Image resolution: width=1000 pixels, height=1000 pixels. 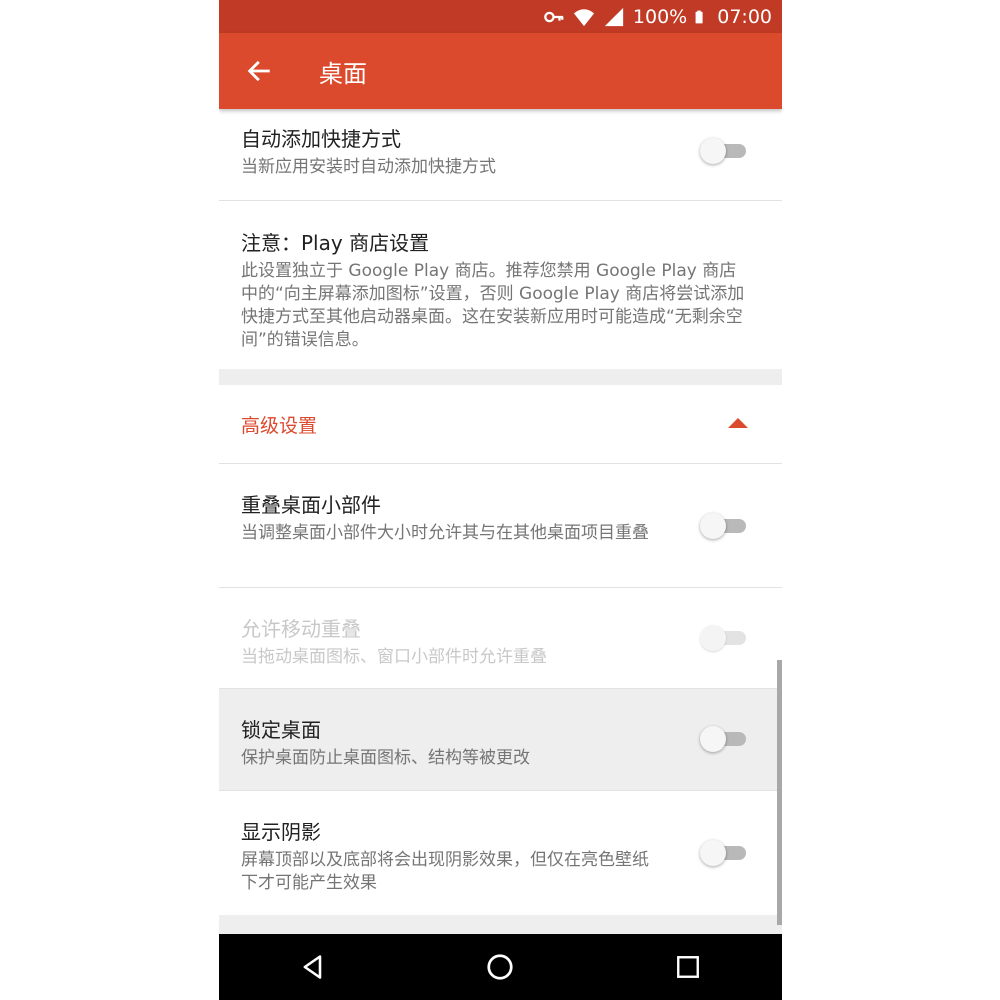 I want to click on arrow-left-icon, so click(x=258, y=71).